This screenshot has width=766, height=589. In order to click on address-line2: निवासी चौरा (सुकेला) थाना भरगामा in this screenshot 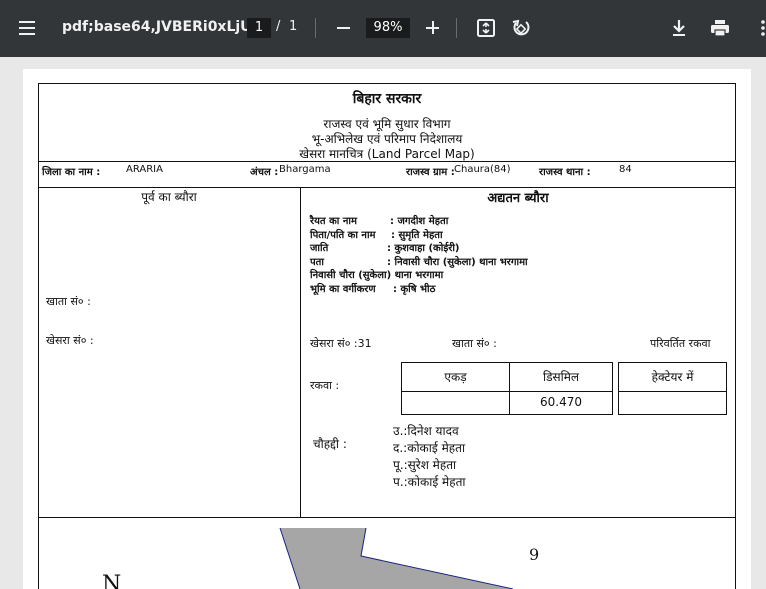, I will do `click(377, 275)`.